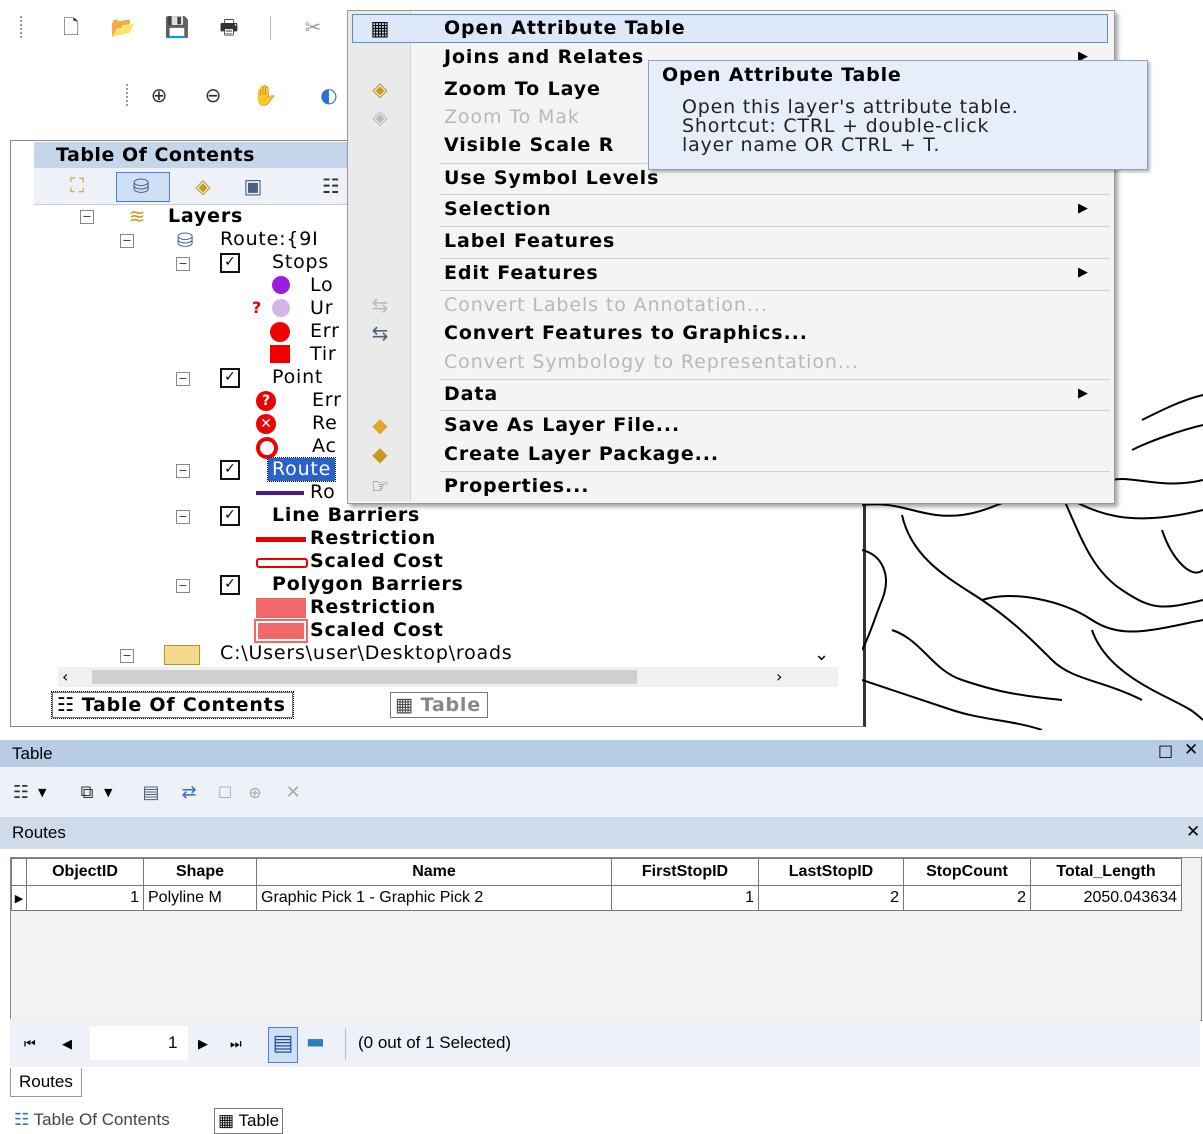 This screenshot has height=1134, width=1203. What do you see at coordinates (366, 653) in the screenshot?
I see `folder-path-label: C:\Users\user\Desktop\roads` at bounding box center [366, 653].